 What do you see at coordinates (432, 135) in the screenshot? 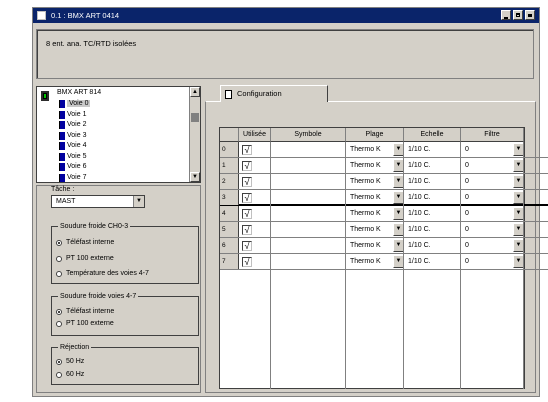
I see `col-header-scale: Echelle` at bounding box center [432, 135].